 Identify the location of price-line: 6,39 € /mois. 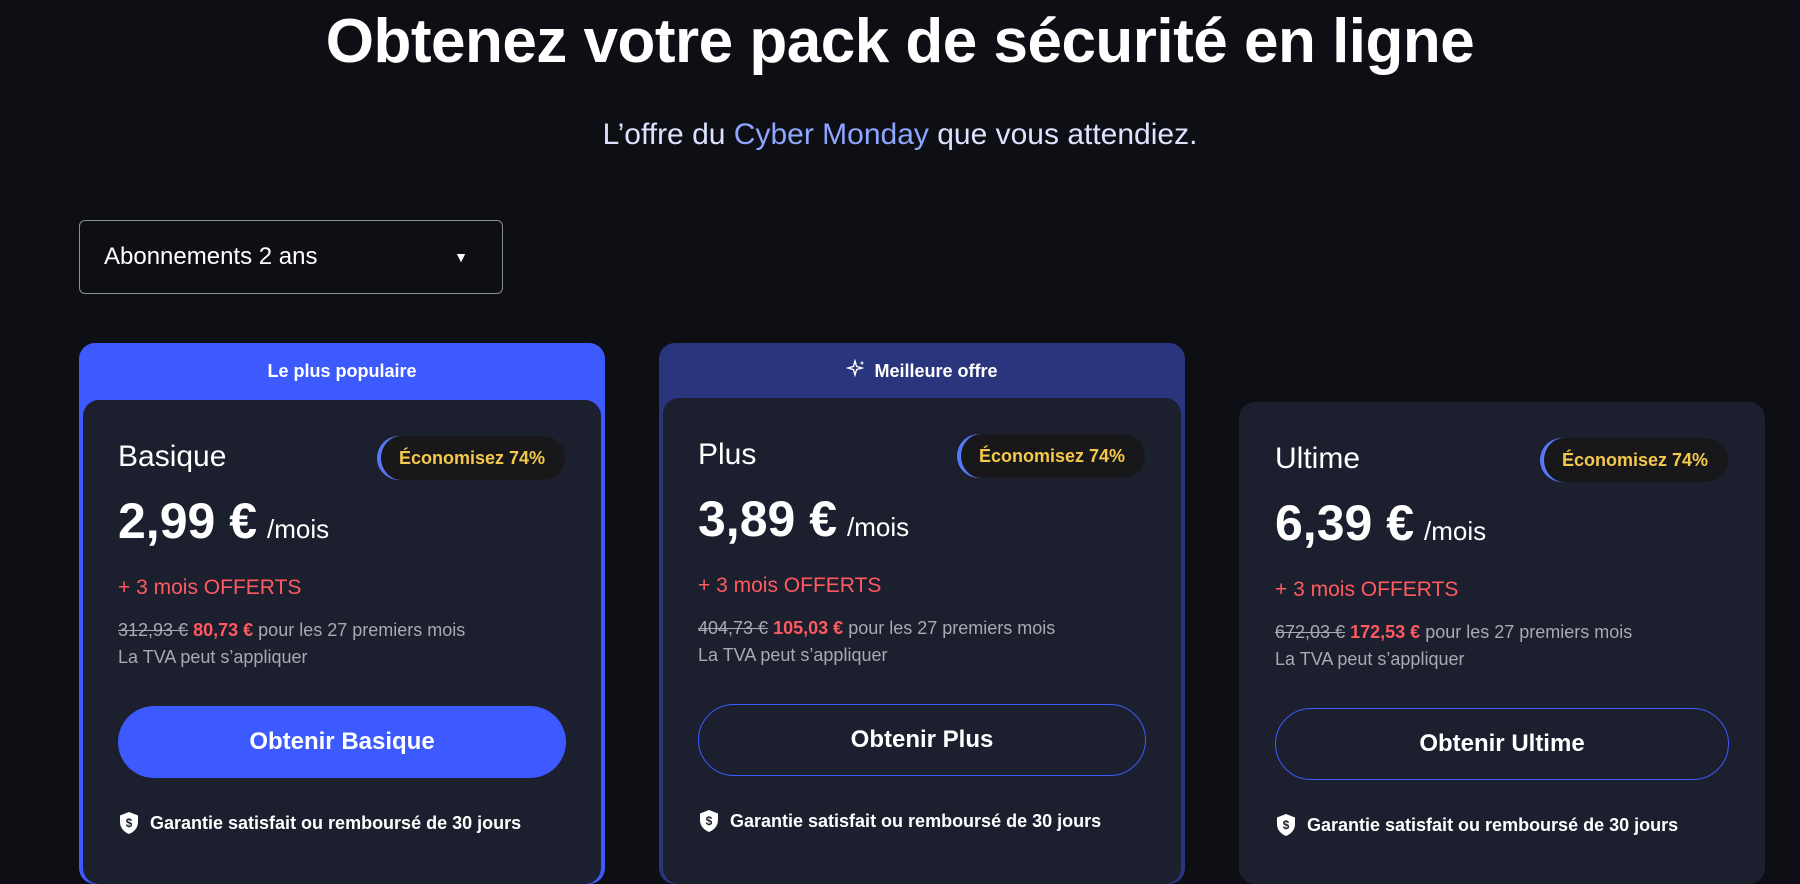
(1380, 523).